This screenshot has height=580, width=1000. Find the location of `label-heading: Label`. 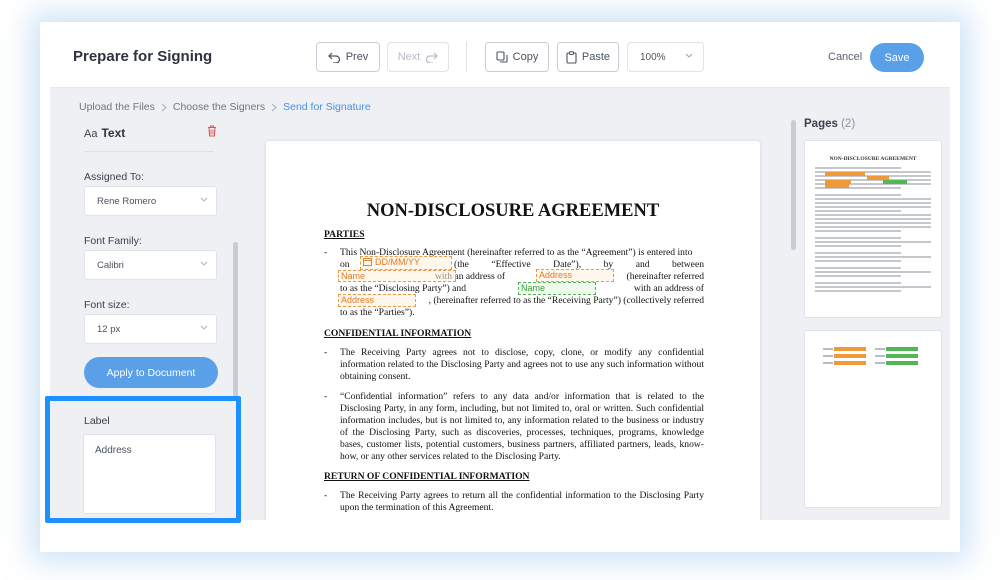

label-heading: Label is located at coordinates (97, 421).